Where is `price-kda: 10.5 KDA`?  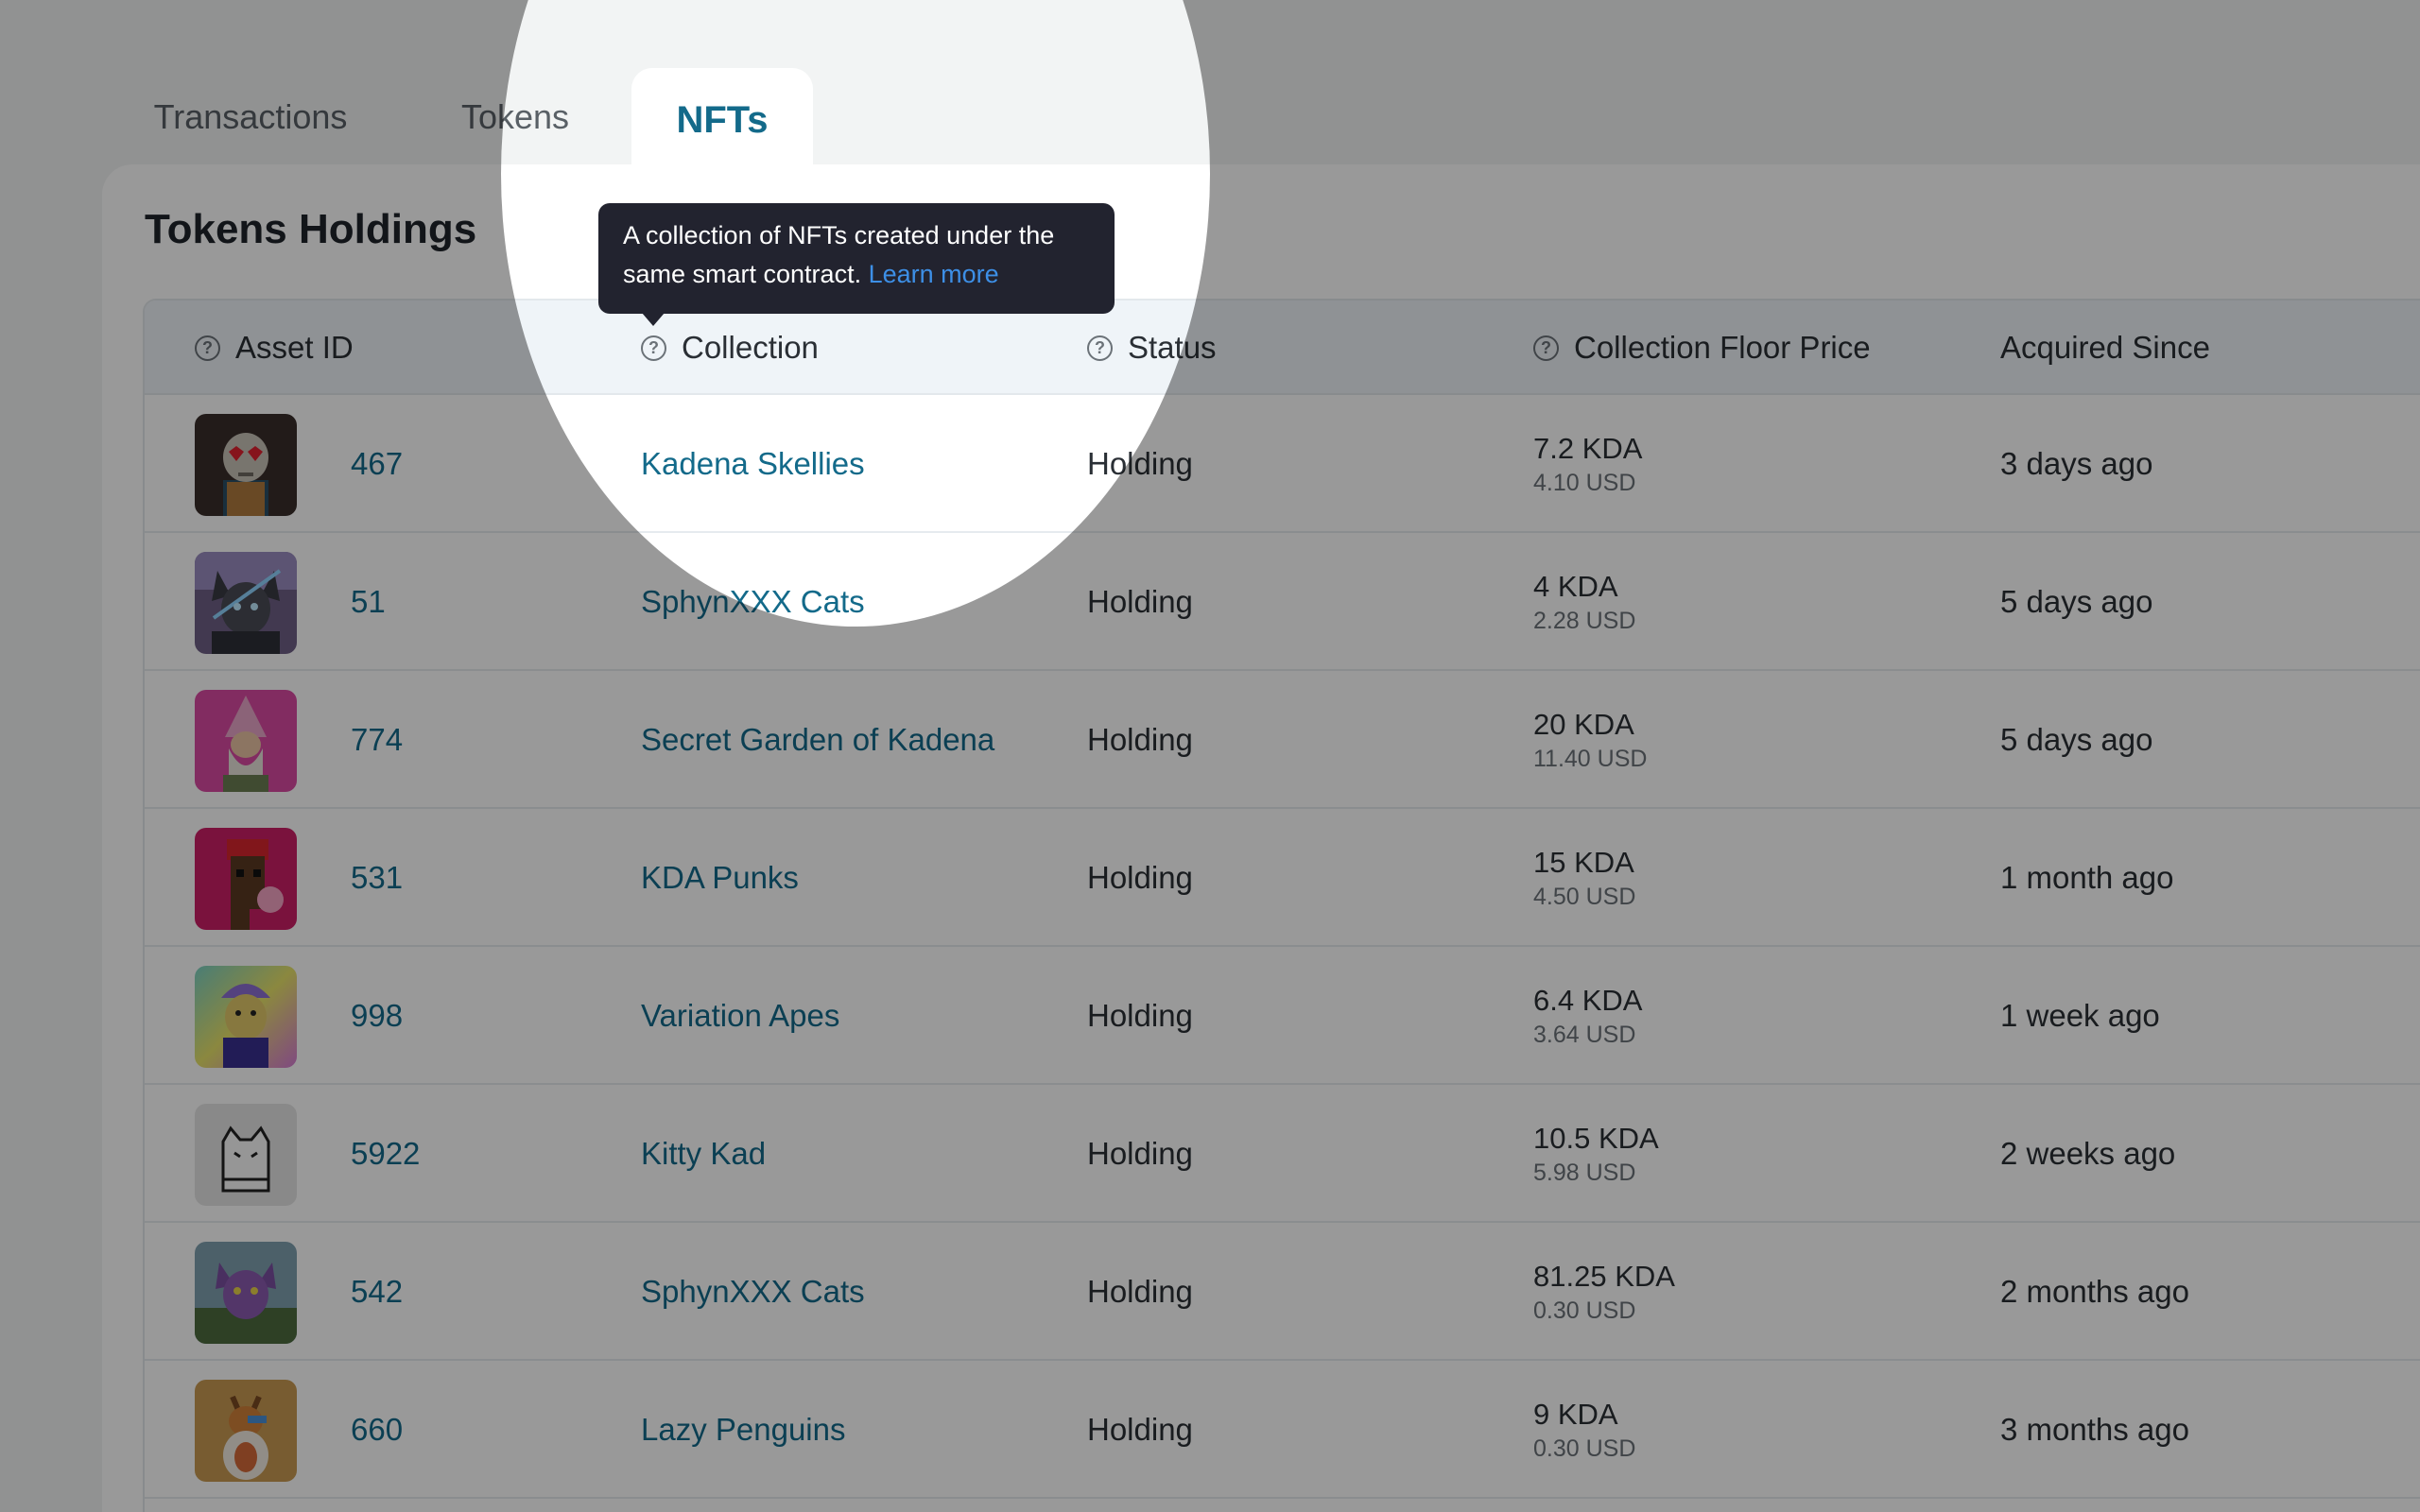
price-kda: 10.5 KDA is located at coordinates (1596, 1138).